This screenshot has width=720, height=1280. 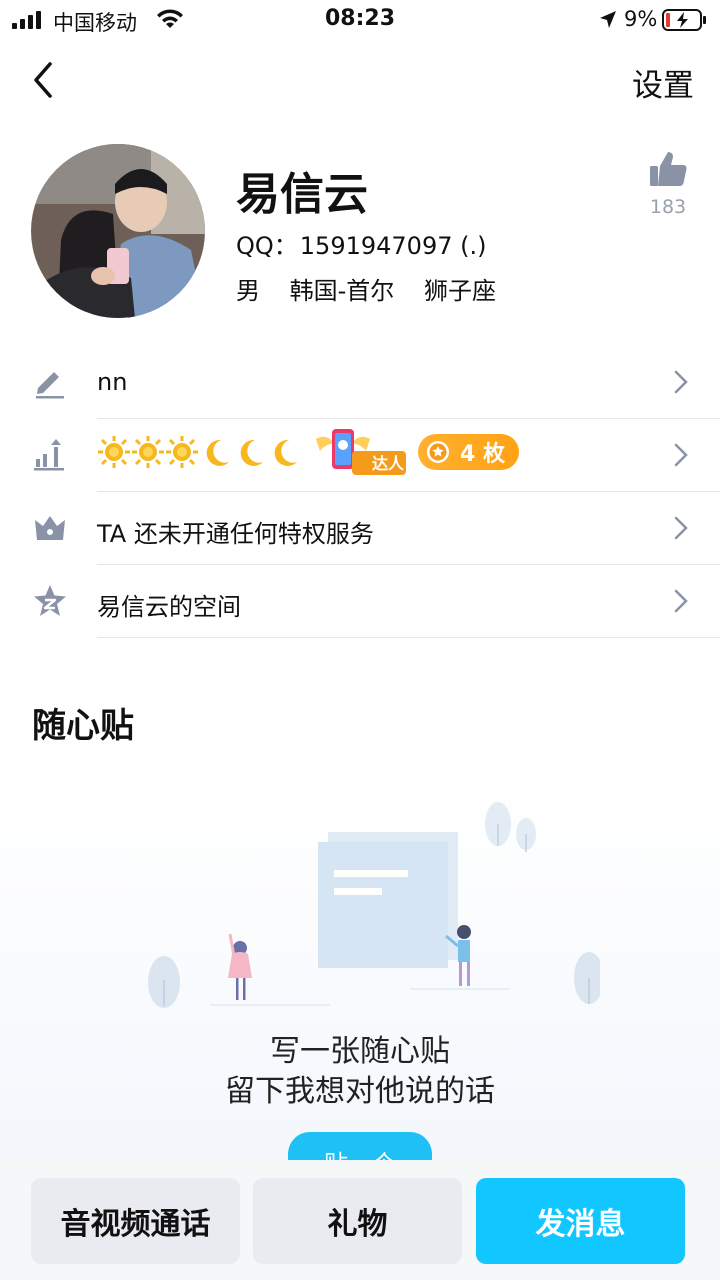 What do you see at coordinates (459, 291) in the screenshot?
I see `zodiac: 狮子座` at bounding box center [459, 291].